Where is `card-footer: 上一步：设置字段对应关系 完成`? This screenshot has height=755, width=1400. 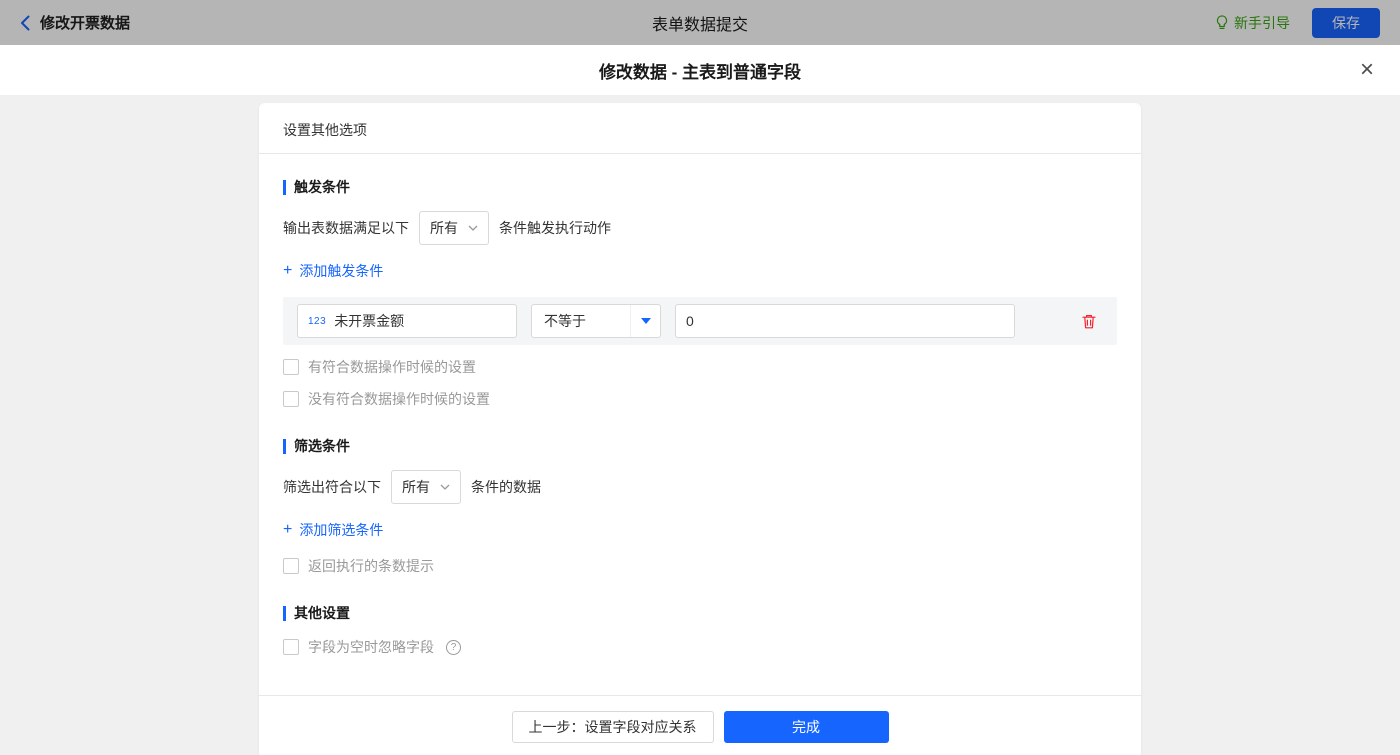
card-footer: 上一步：设置字段对应关系 完成 is located at coordinates (700, 725).